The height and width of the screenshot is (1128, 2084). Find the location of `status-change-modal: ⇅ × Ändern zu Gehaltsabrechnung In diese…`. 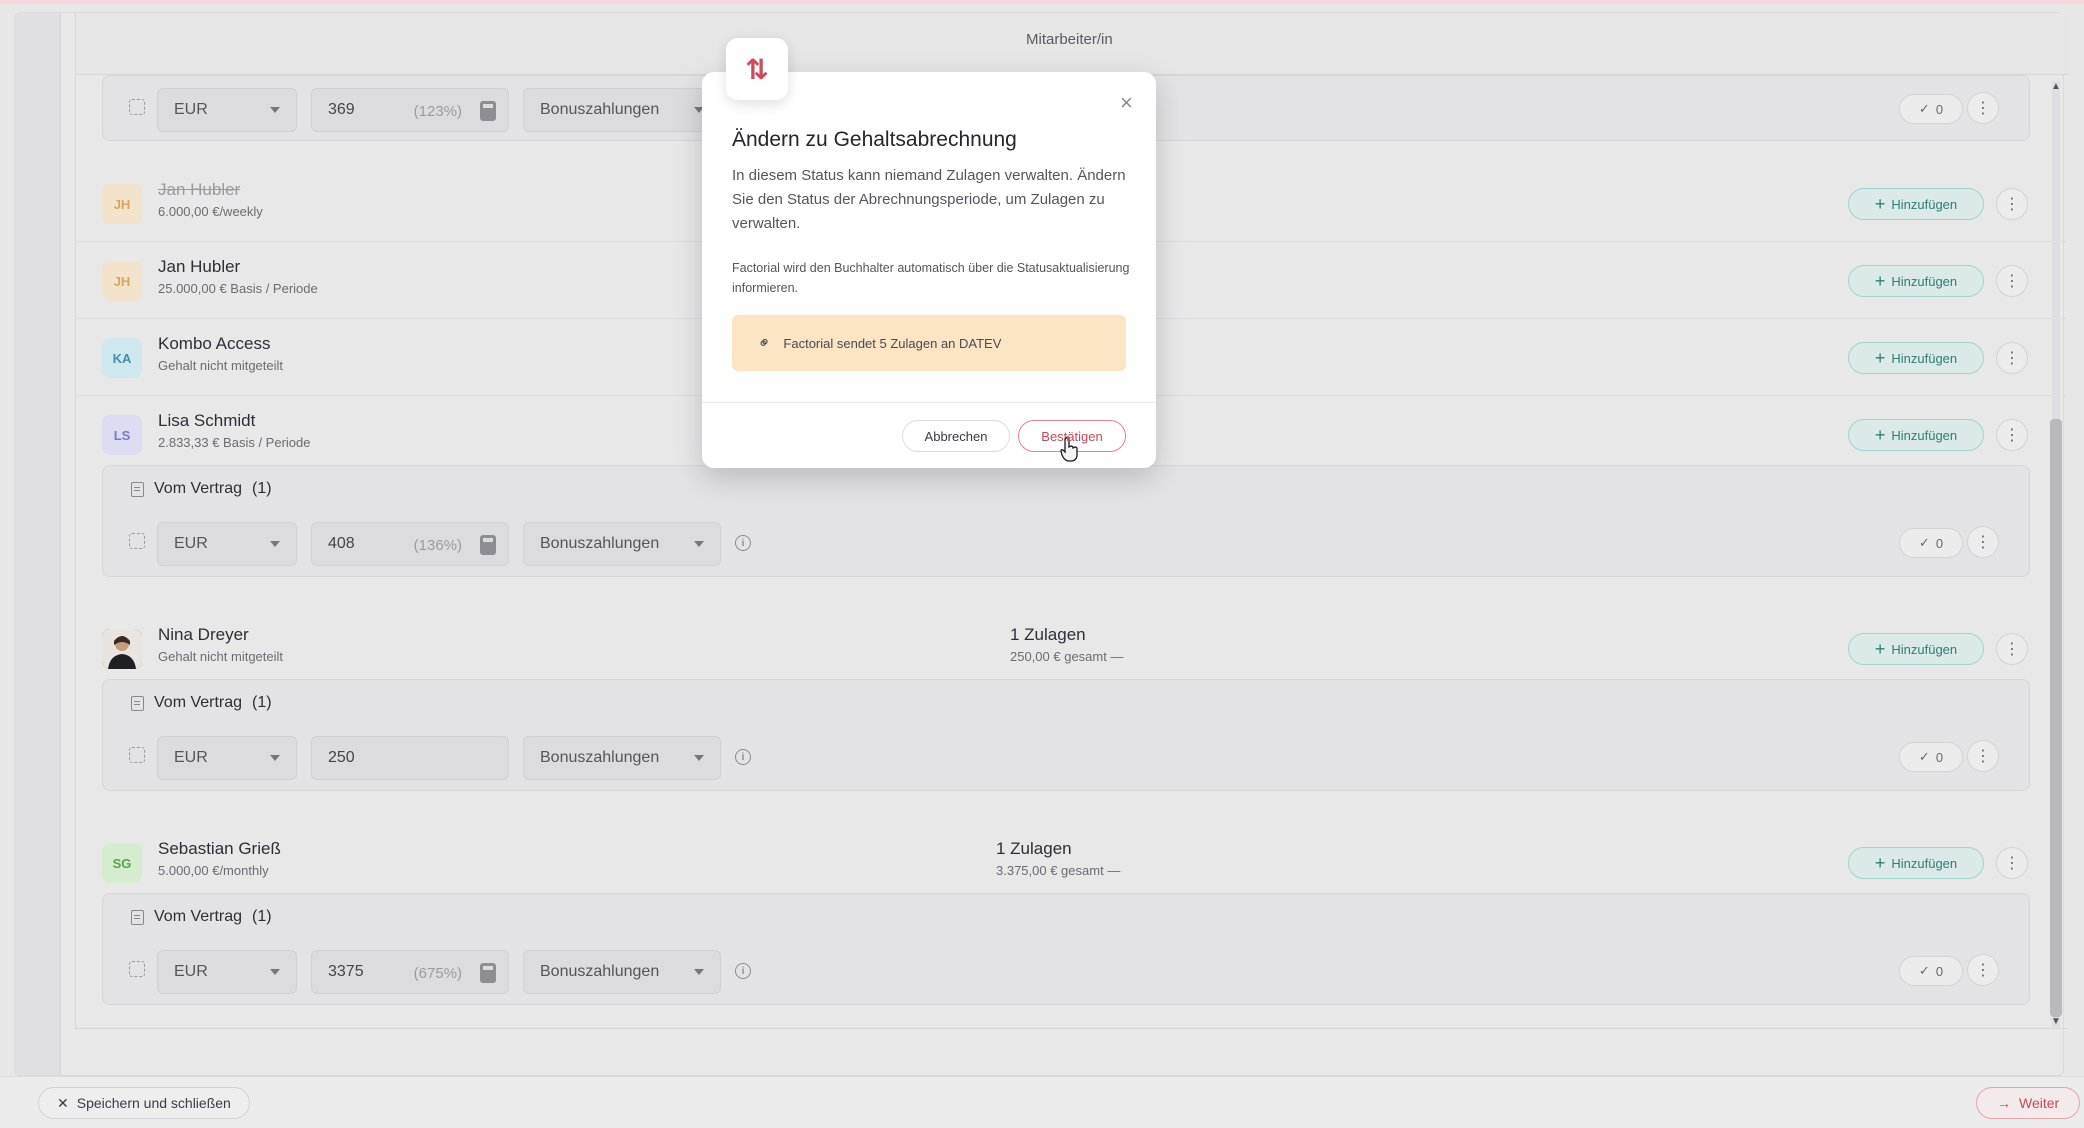

status-change-modal: ⇅ × Ändern zu Gehaltsabrechnung In diese… is located at coordinates (929, 253).